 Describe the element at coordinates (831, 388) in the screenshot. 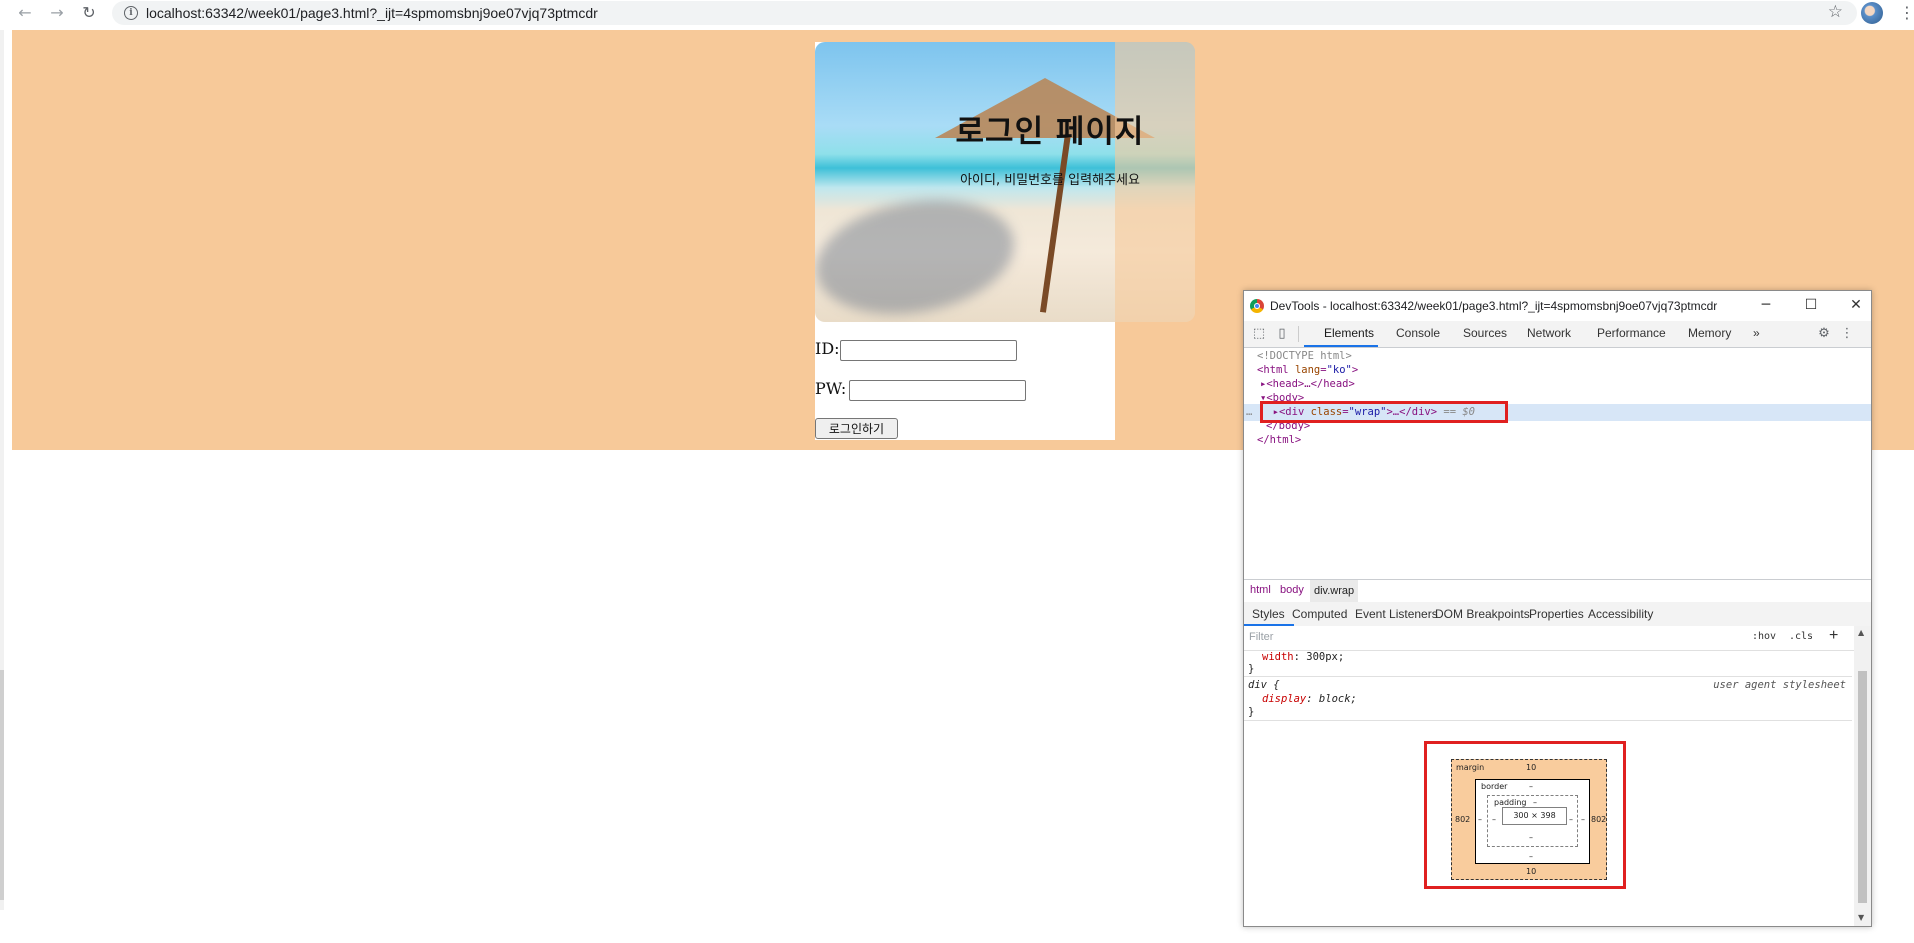

I see `pw-label: PW:` at that location.